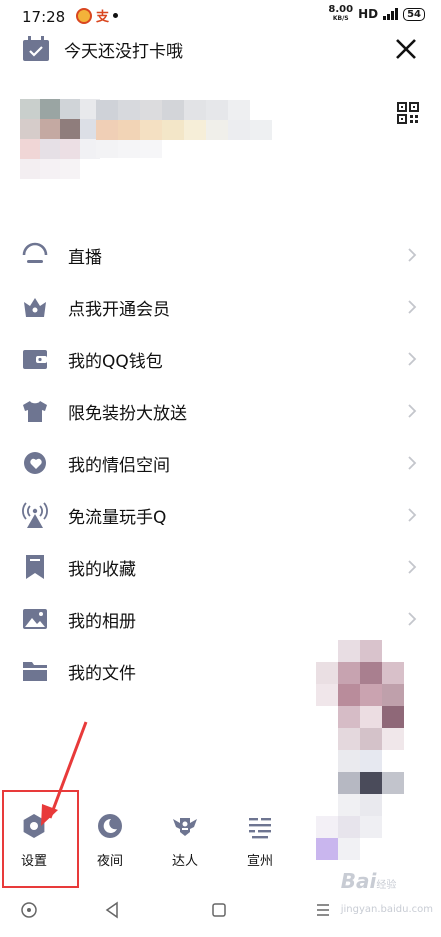 This screenshot has width=441, height=937. What do you see at coordinates (115, 361) in the screenshot?
I see `menu-item-label: 我的QQ钱包` at bounding box center [115, 361].